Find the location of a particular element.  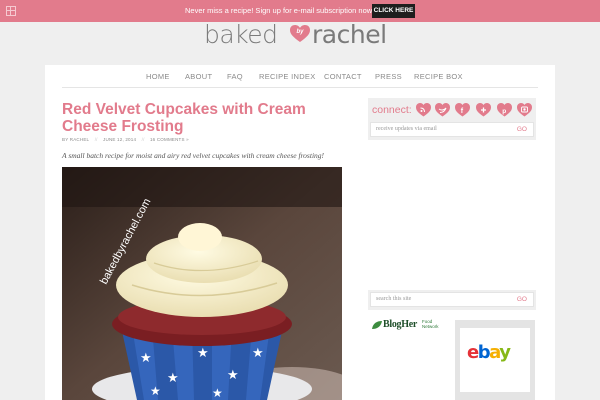

google-plus-icon is located at coordinates (483, 110).